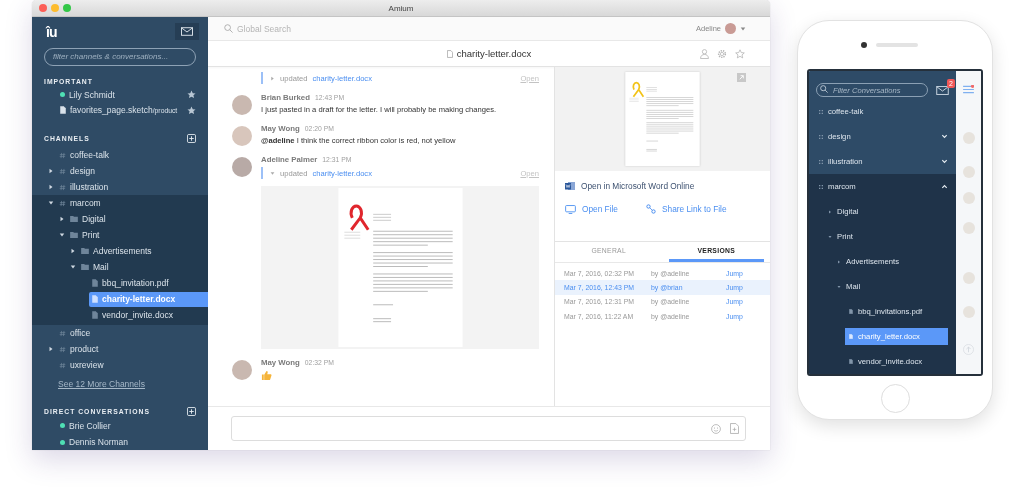 The height and width of the screenshot is (487, 1024). What do you see at coordinates (132, 365) in the screenshot?
I see `channel-item: uxreview` at bounding box center [132, 365].